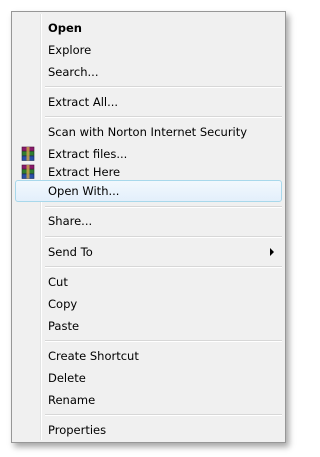  I want to click on submenu-arrow-icon, so click(272, 252).